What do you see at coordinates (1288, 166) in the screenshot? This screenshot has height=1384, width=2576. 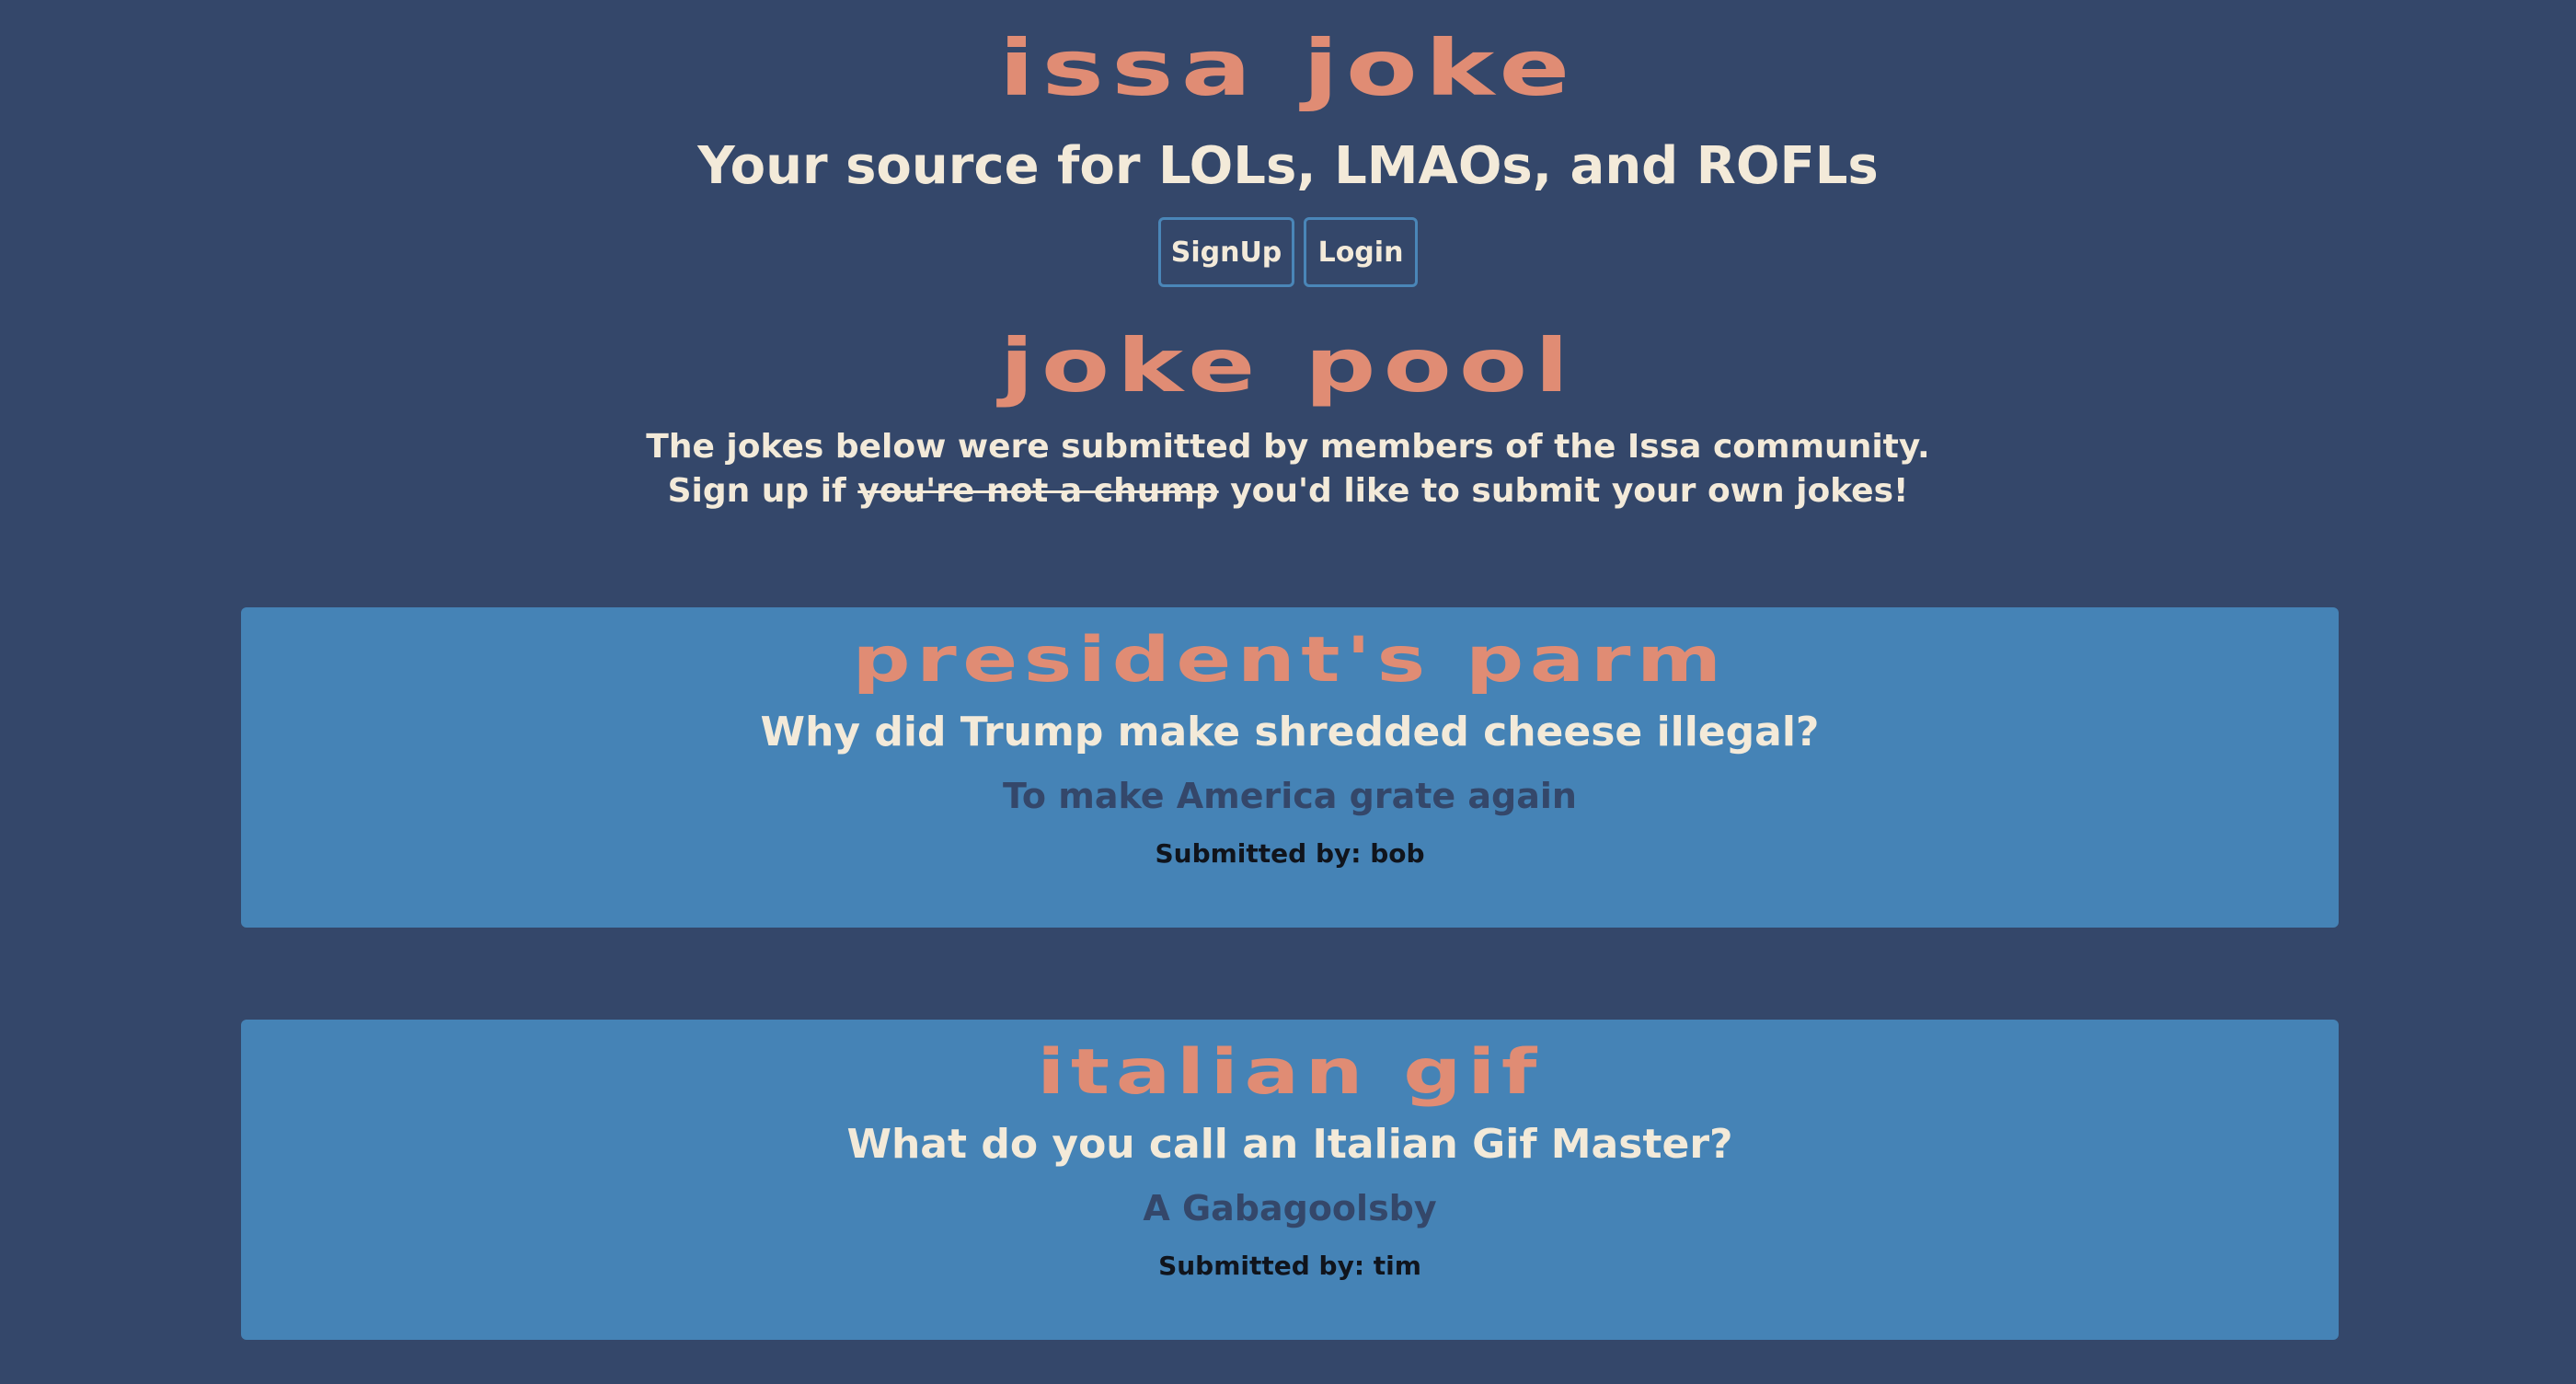 I see `site-tagline: Your source for LOLs, LMAOs, and ROFLs` at bounding box center [1288, 166].